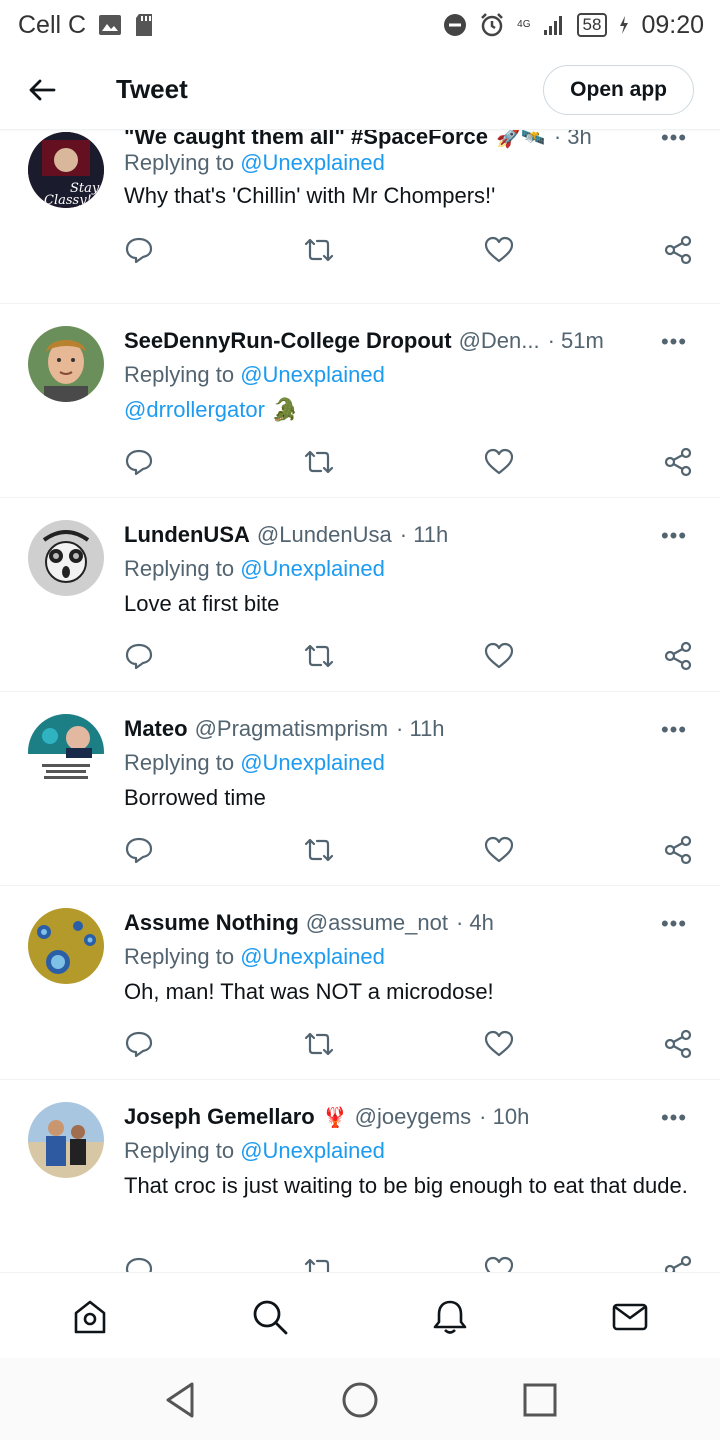  Describe the element at coordinates (90, 1317) in the screenshot. I see `nav-home` at that location.